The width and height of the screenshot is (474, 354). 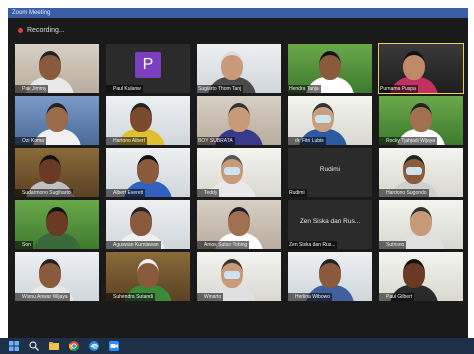 I want to click on participant-name-bar: Hendra Tanja, so click(x=304, y=89).